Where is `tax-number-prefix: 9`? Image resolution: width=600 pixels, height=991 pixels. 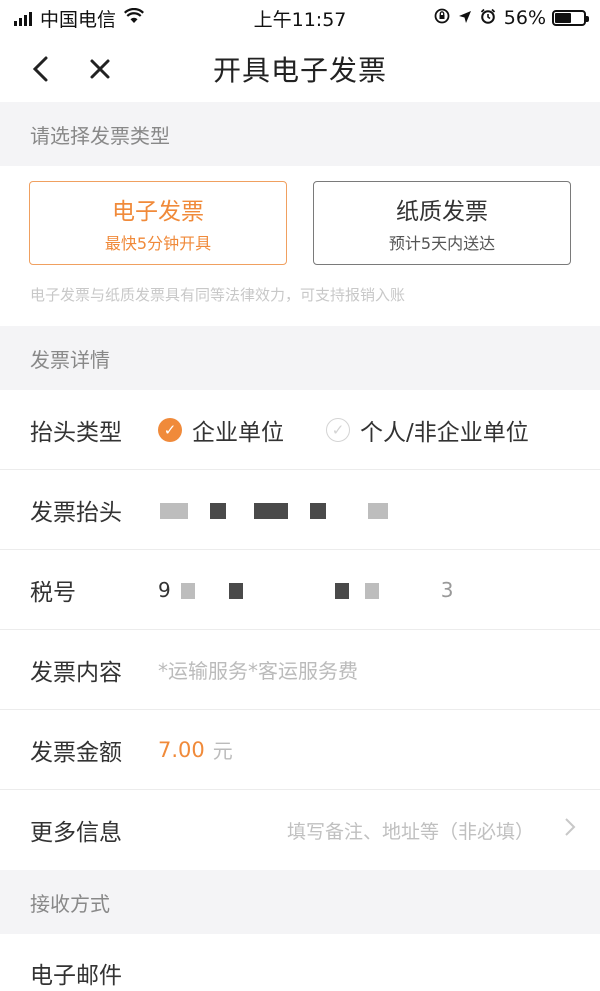 tax-number-prefix: 9 is located at coordinates (164, 589).